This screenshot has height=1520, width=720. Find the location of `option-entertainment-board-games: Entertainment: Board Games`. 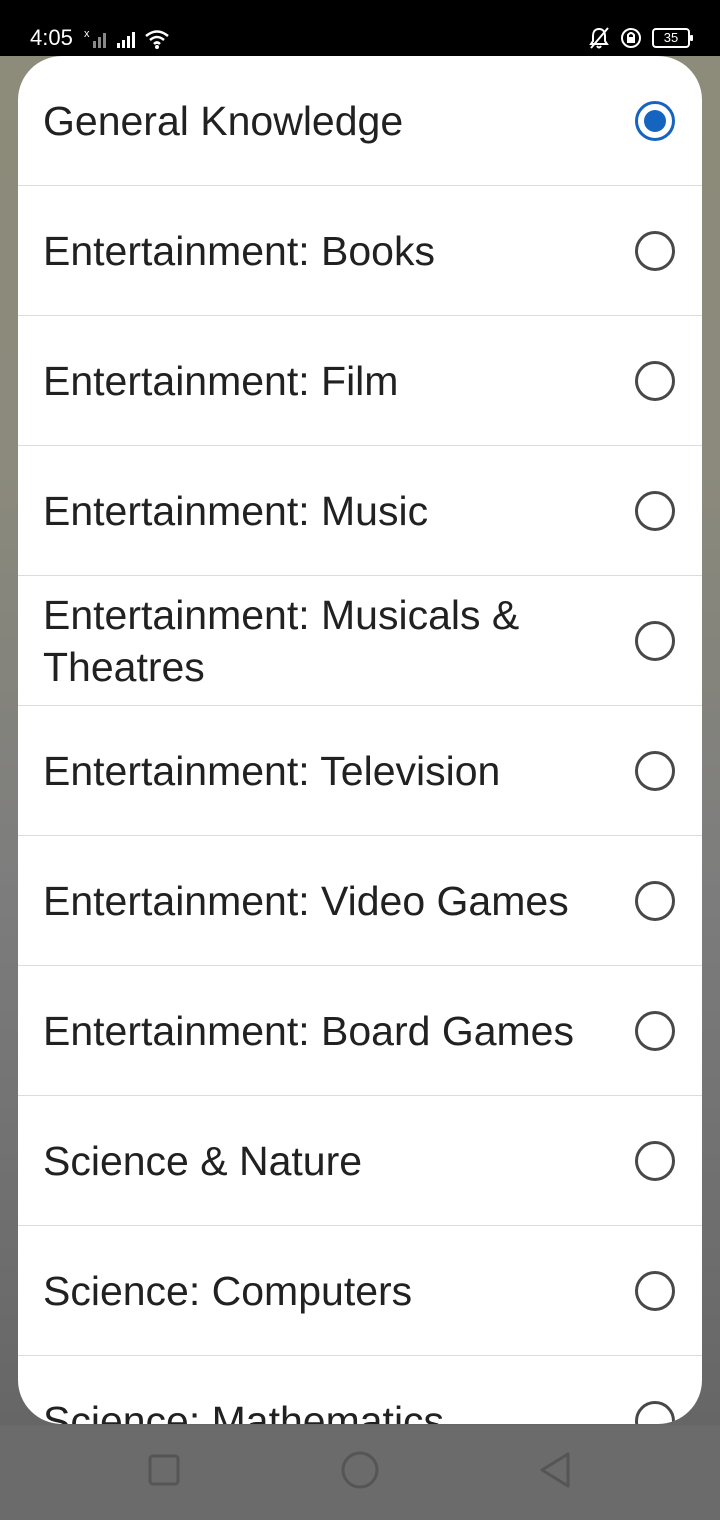

option-entertainment-board-games: Entertainment: Board Games is located at coordinates (360, 1031).